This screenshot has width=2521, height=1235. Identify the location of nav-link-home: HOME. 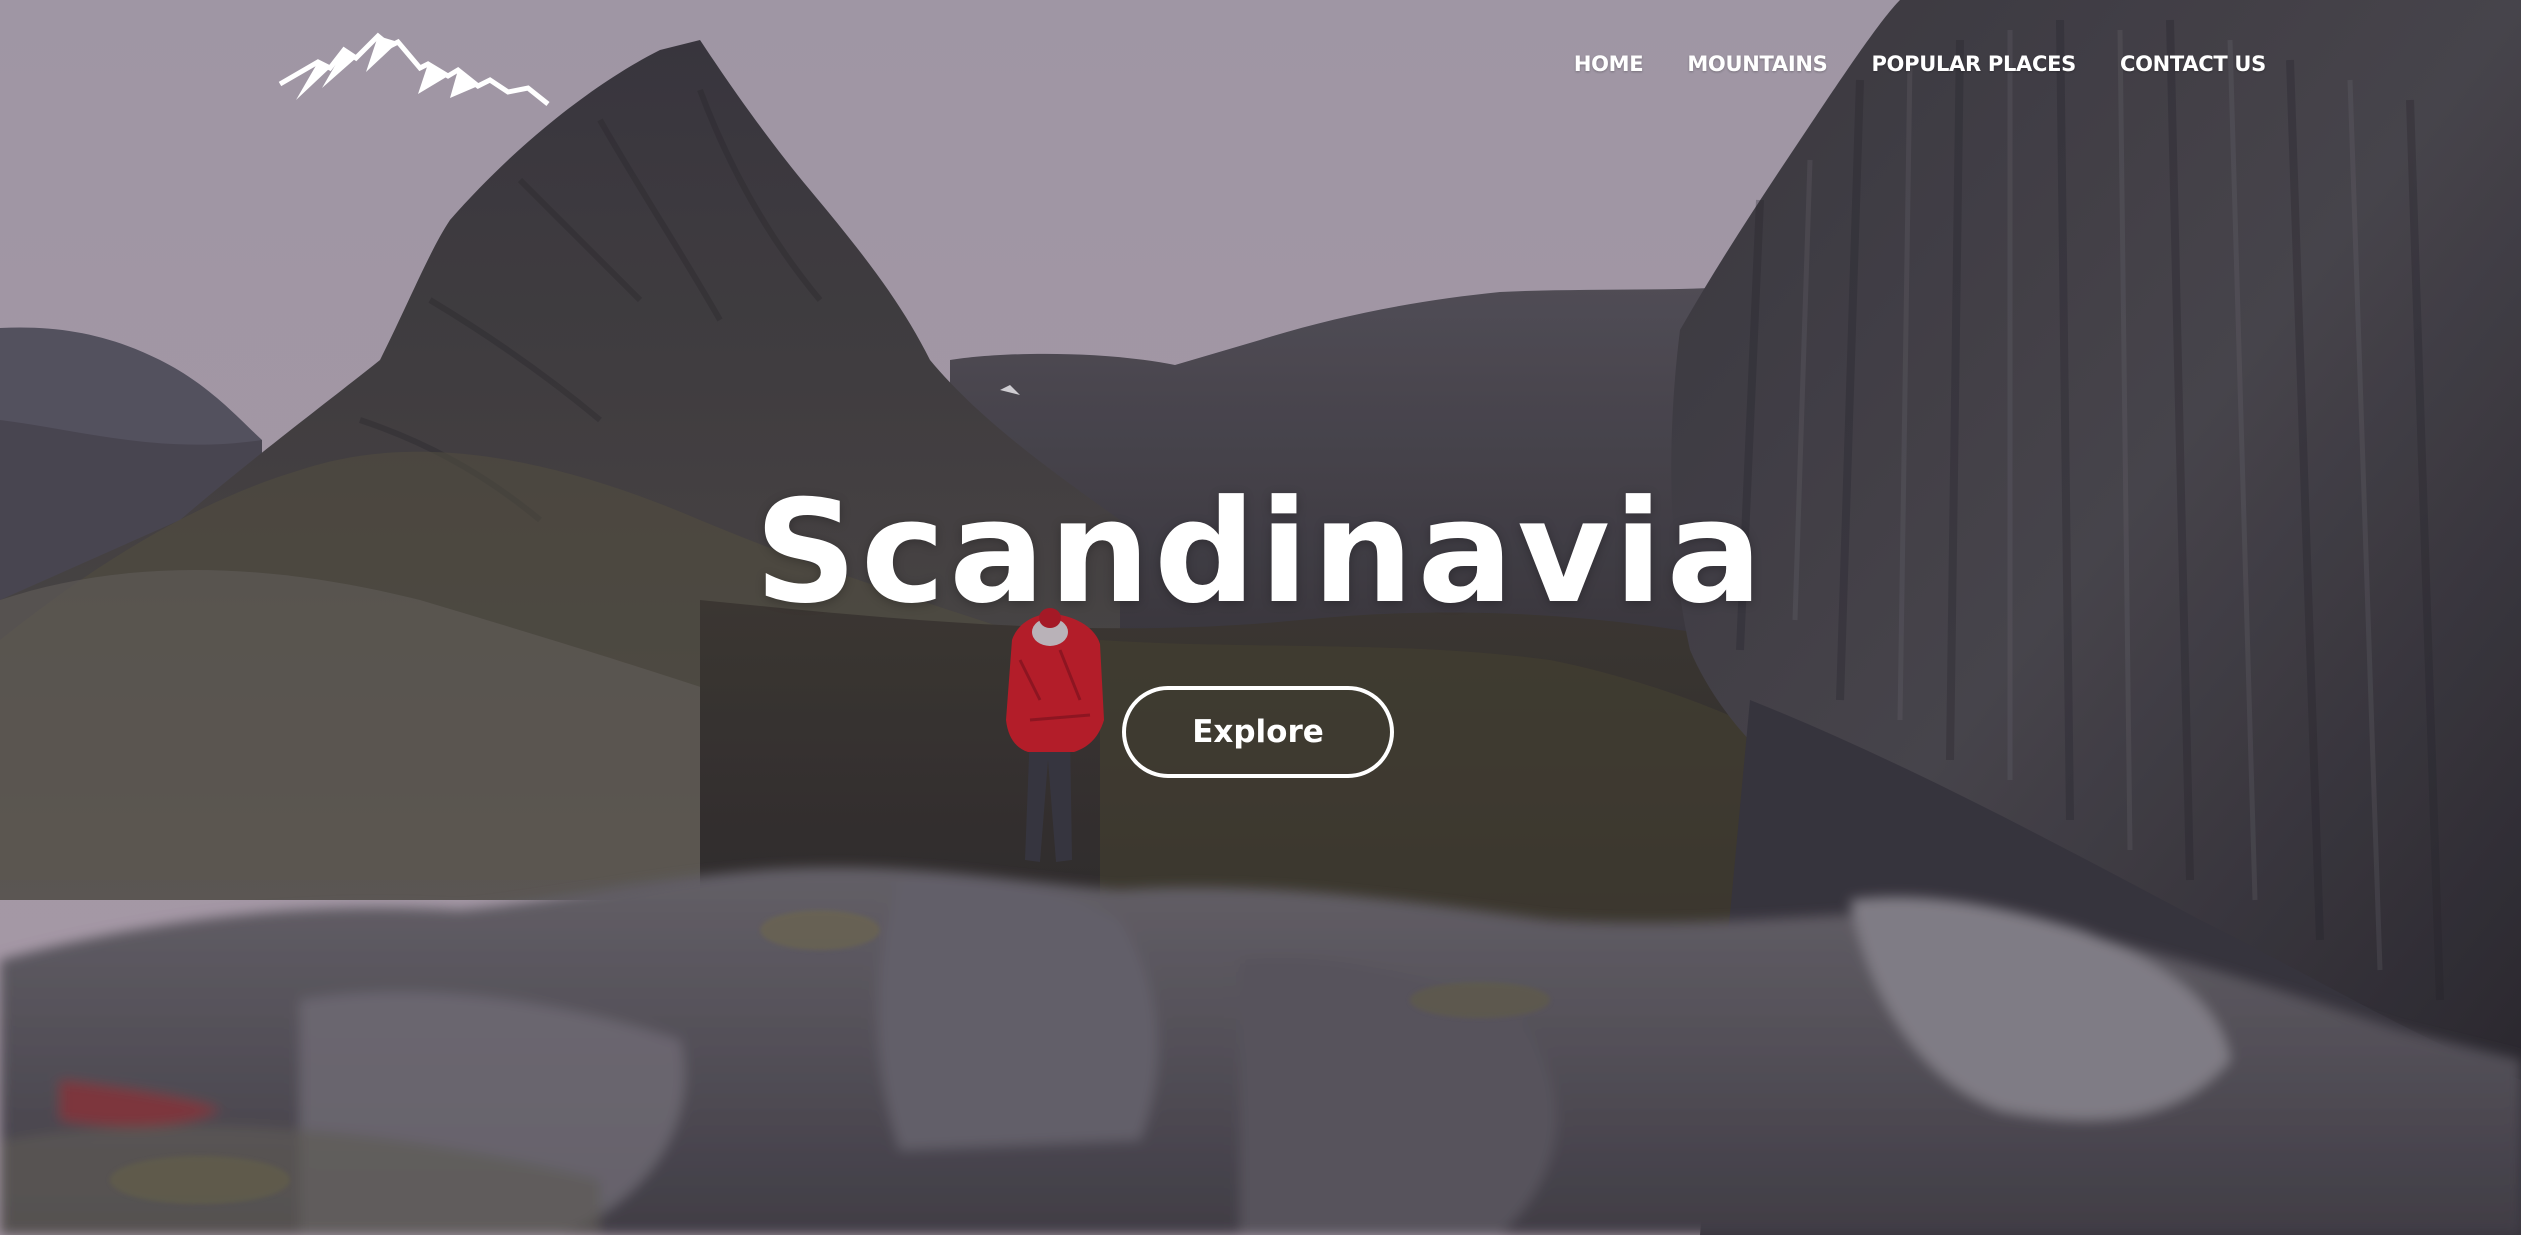
(1609, 64).